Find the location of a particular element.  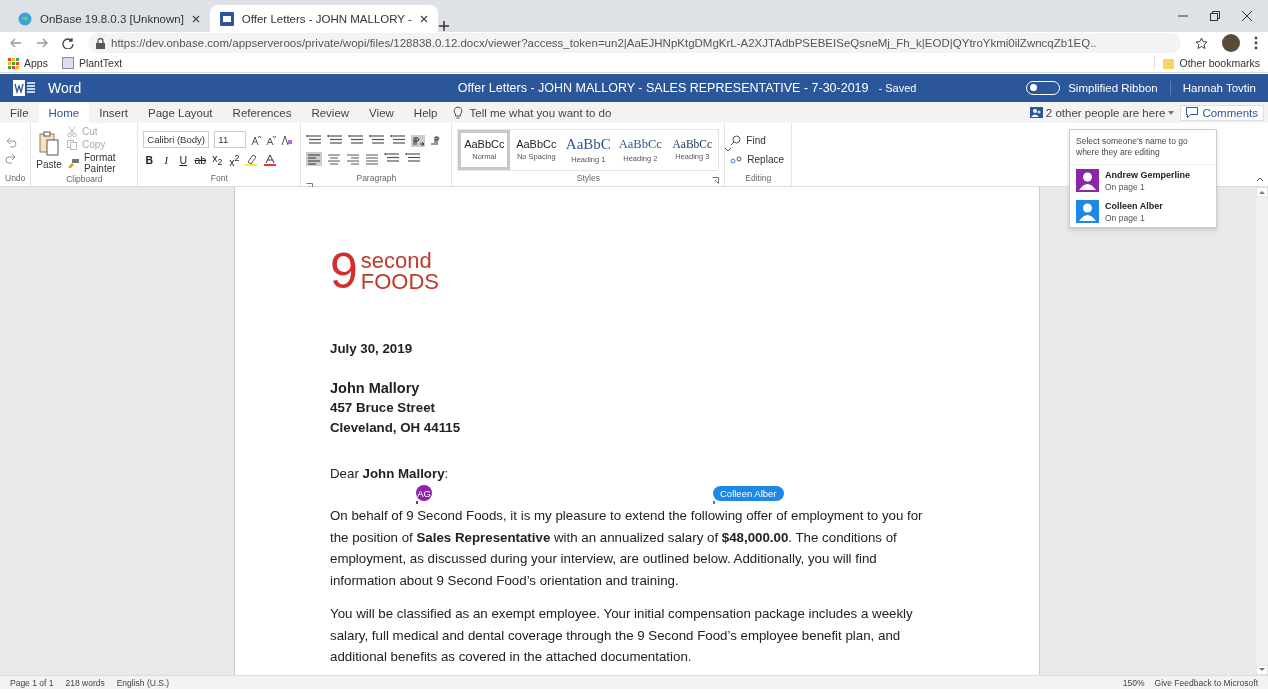

zoom-level: 150% is located at coordinates (1133, 682).